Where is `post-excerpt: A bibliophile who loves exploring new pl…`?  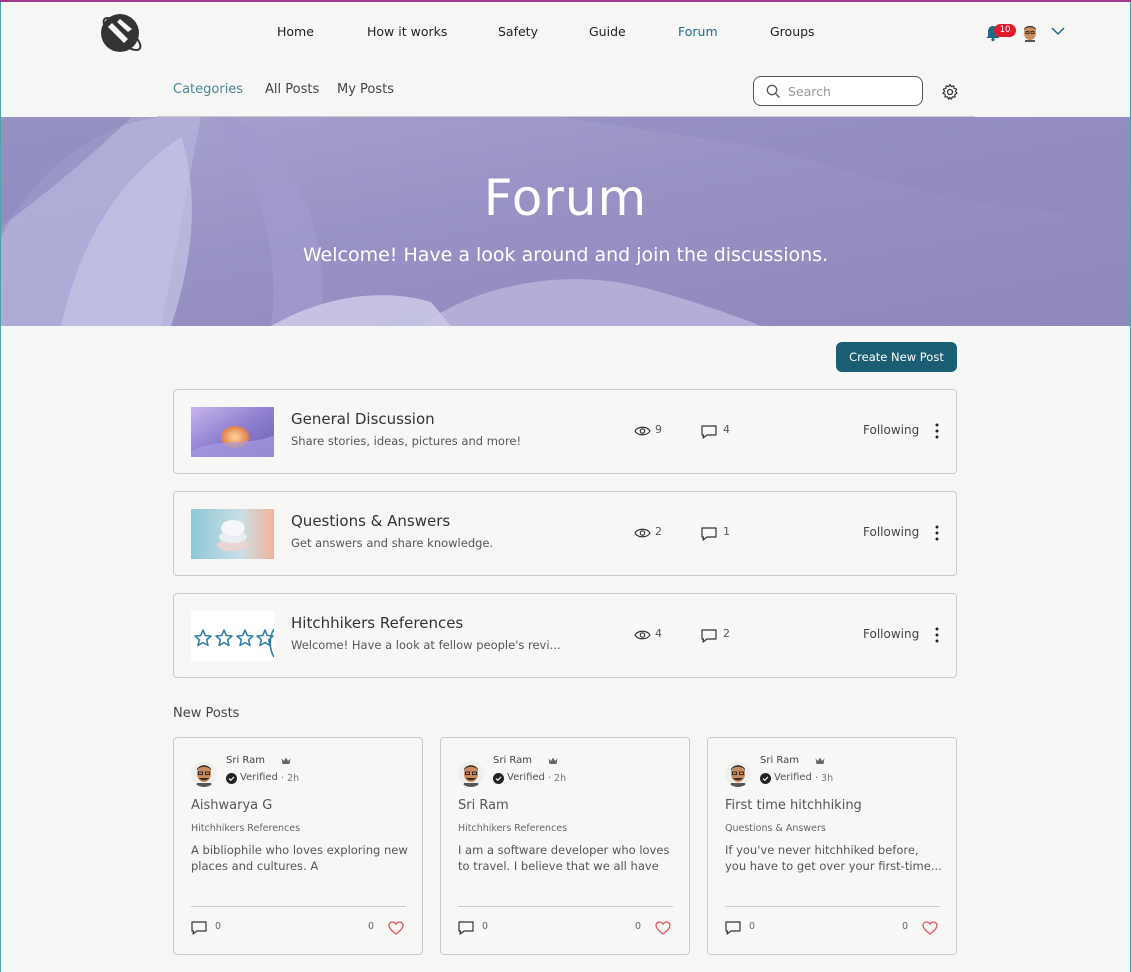
post-excerpt: A bibliophile who loves exploring new pl… is located at coordinates (299, 858).